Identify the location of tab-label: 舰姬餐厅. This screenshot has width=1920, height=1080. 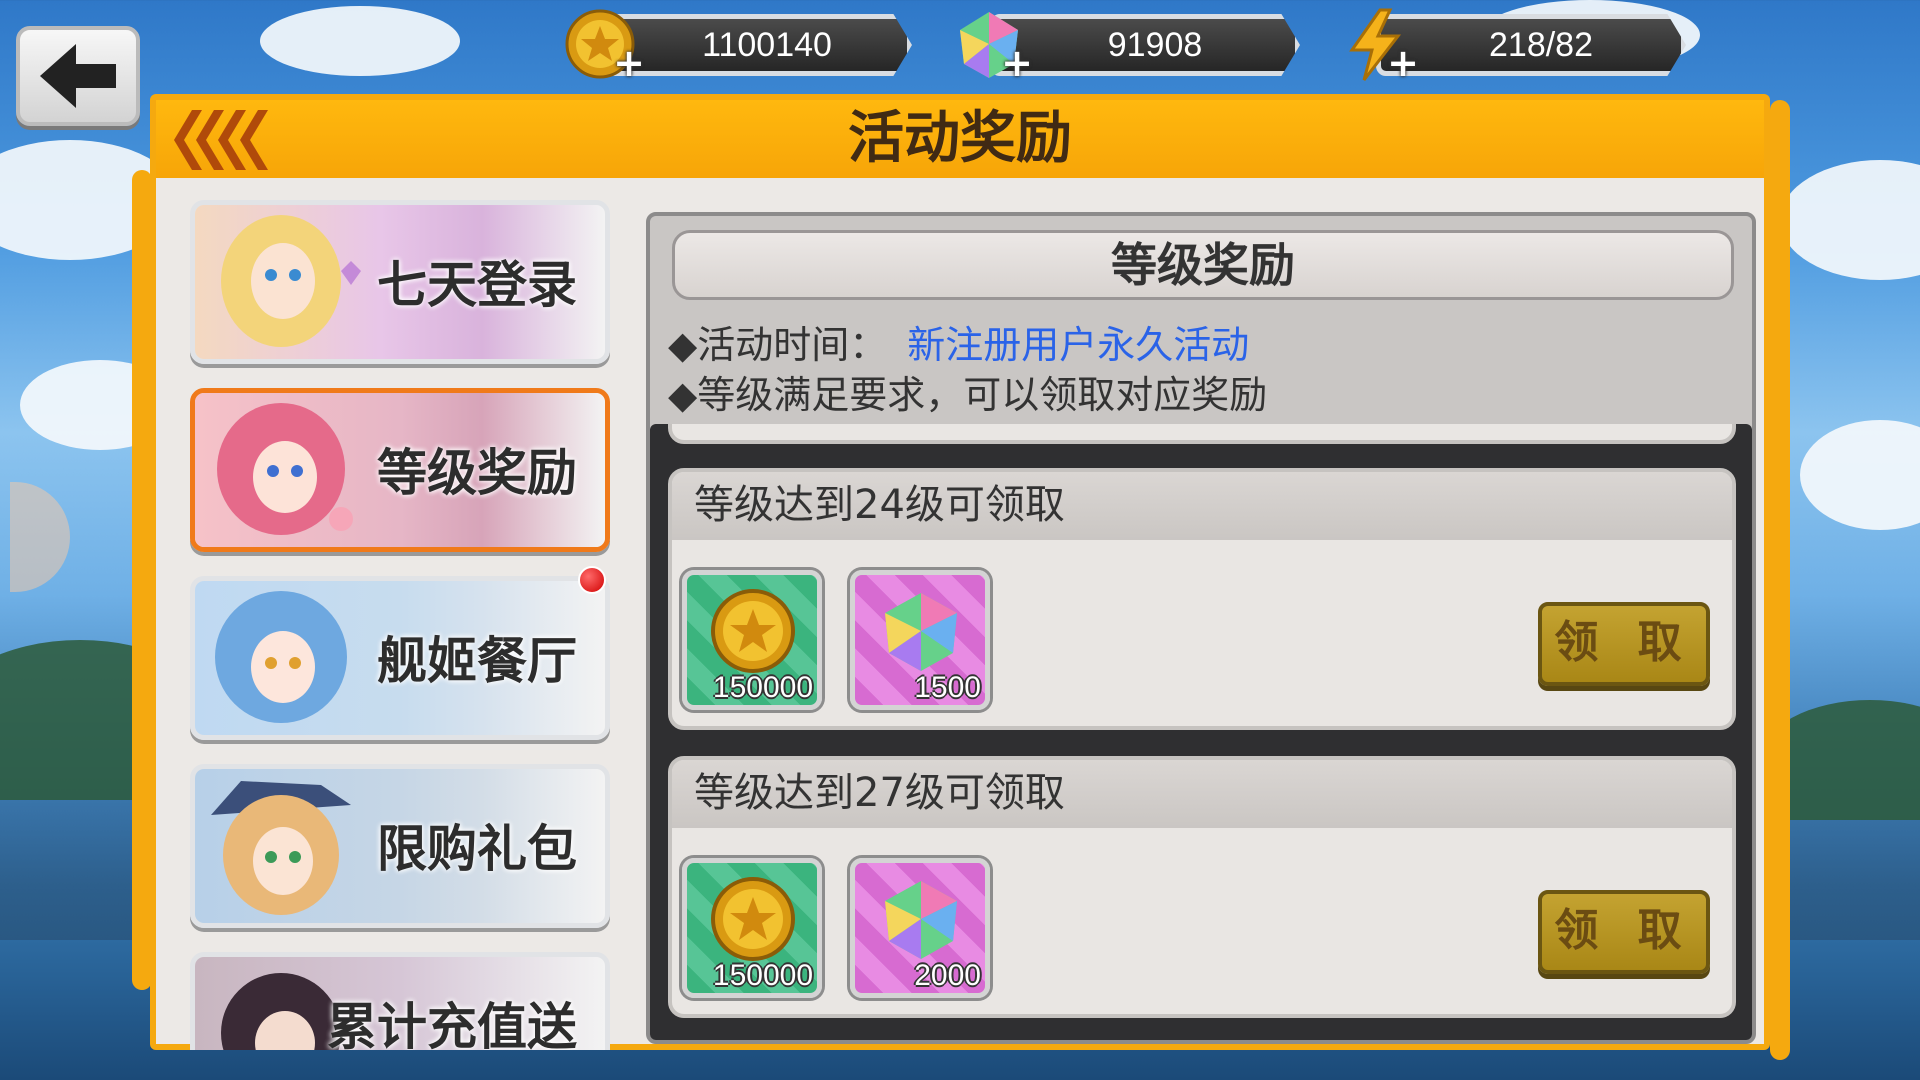
(477, 661).